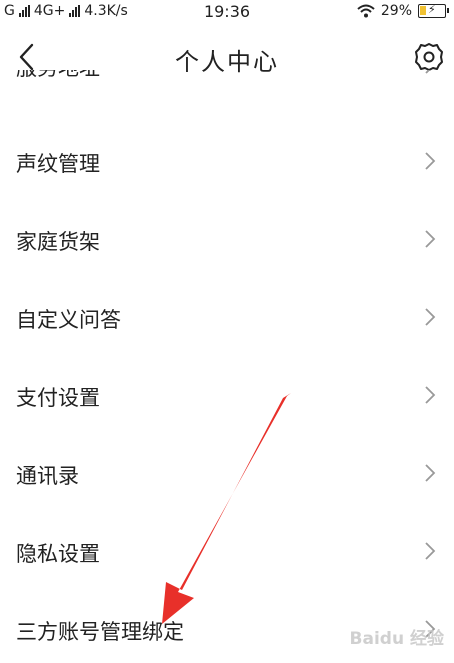 The width and height of the screenshot is (454, 663). Describe the element at coordinates (429, 57) in the screenshot. I see `gear-icon` at that location.